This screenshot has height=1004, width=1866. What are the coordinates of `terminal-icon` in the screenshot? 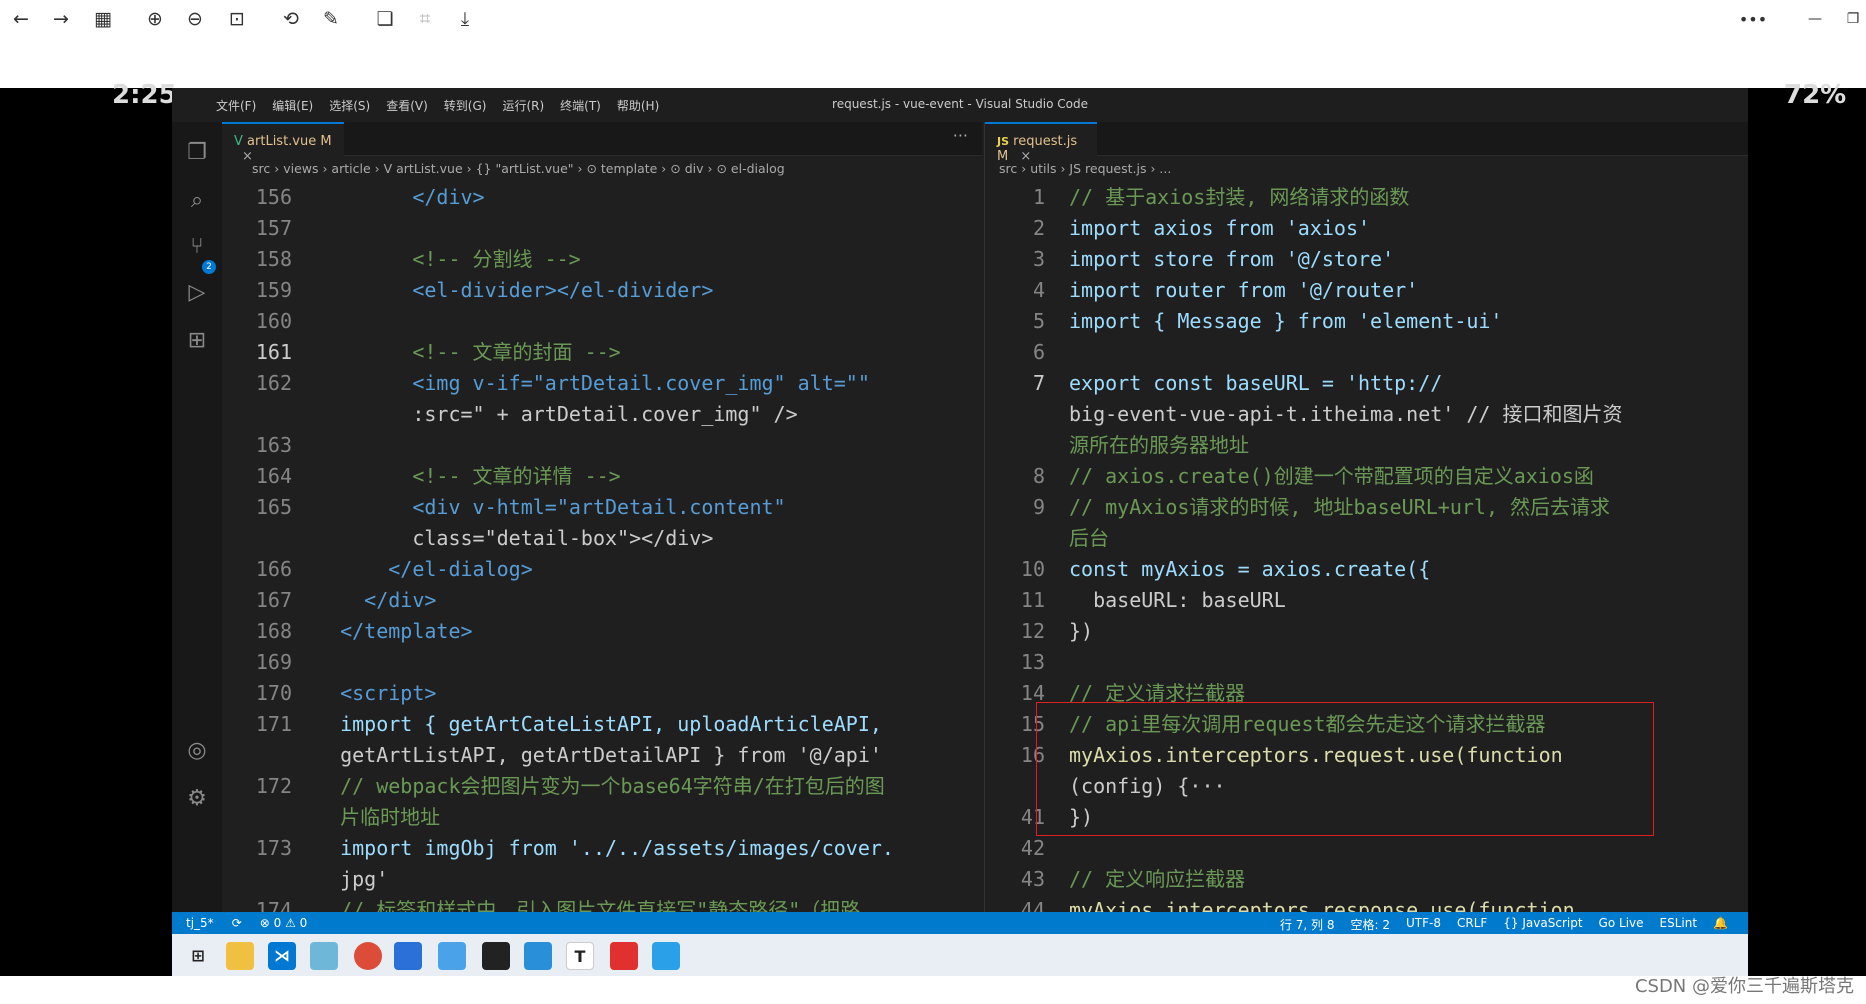 It's located at (496, 956).